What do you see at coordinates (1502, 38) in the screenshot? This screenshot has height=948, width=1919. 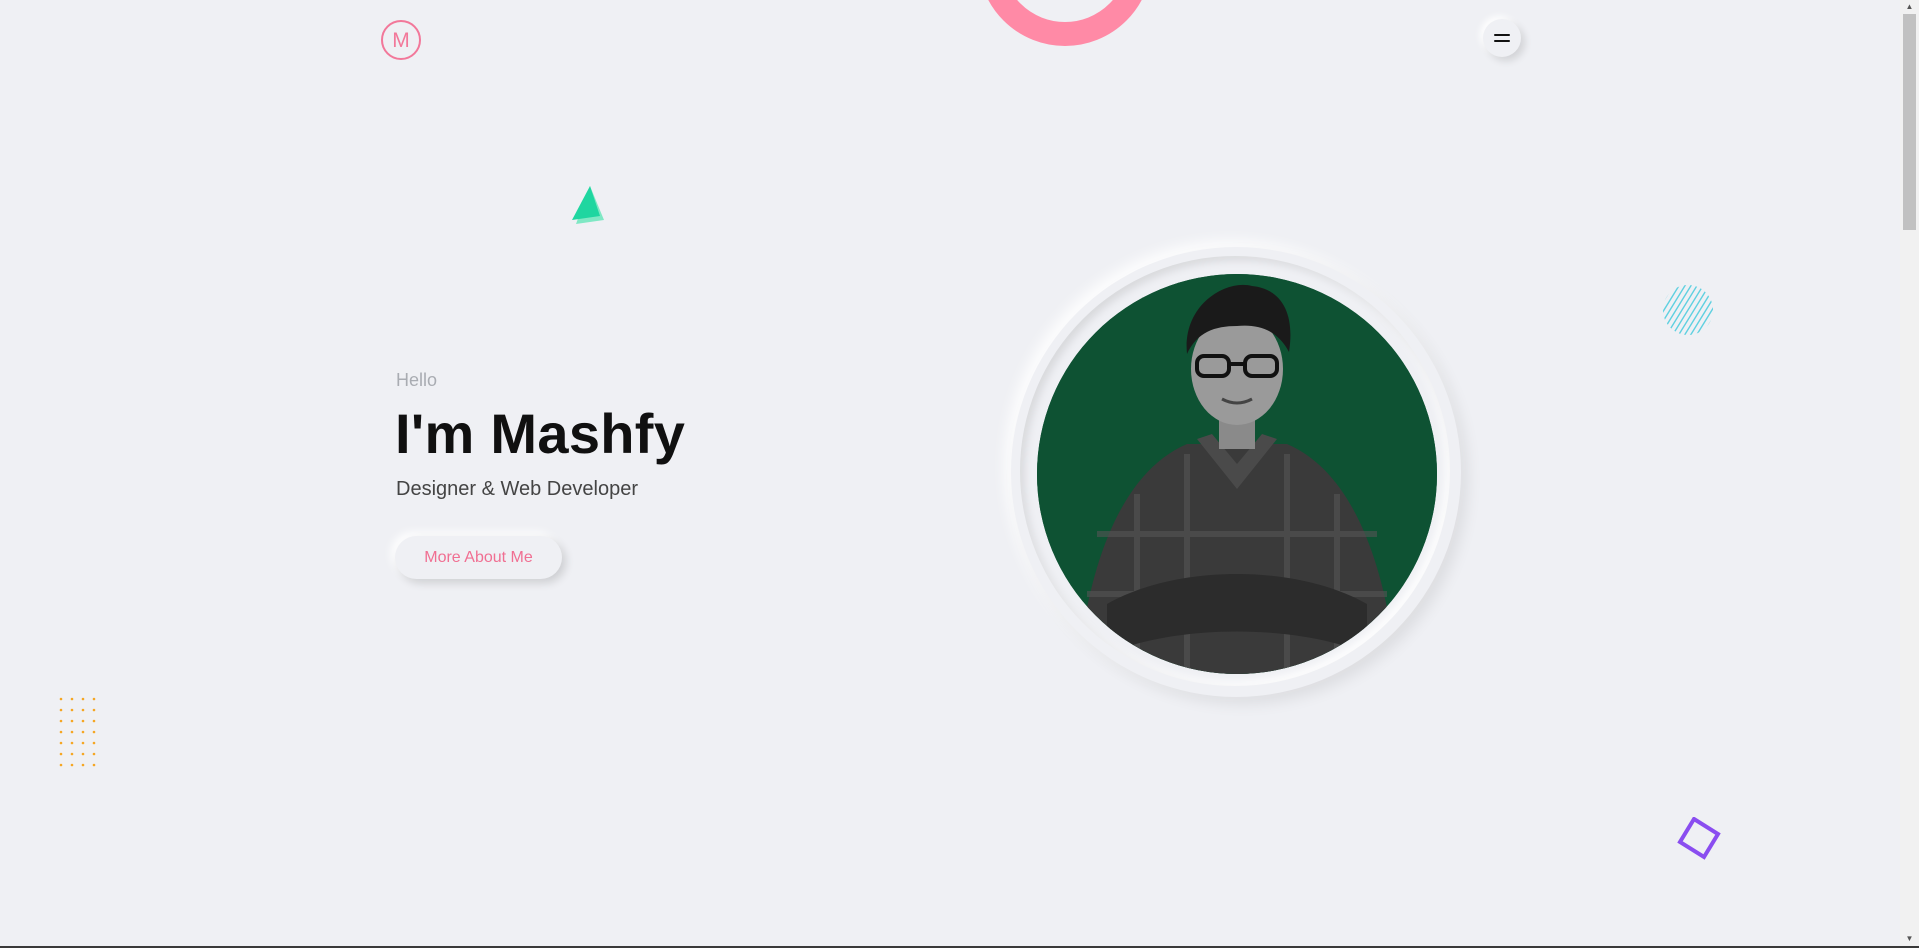 I see `menu-button` at bounding box center [1502, 38].